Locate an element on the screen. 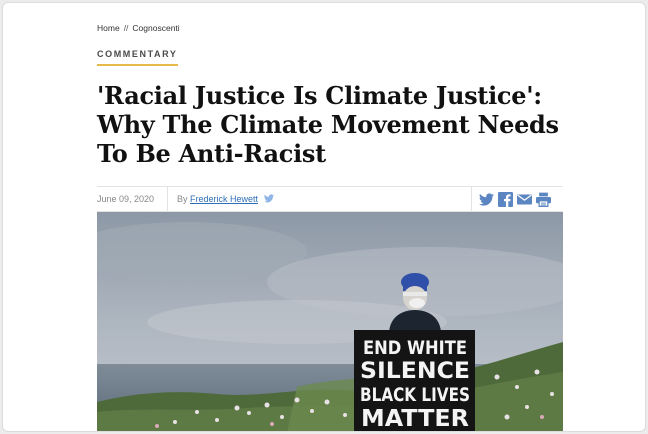  email-icon is located at coordinates (524, 199).